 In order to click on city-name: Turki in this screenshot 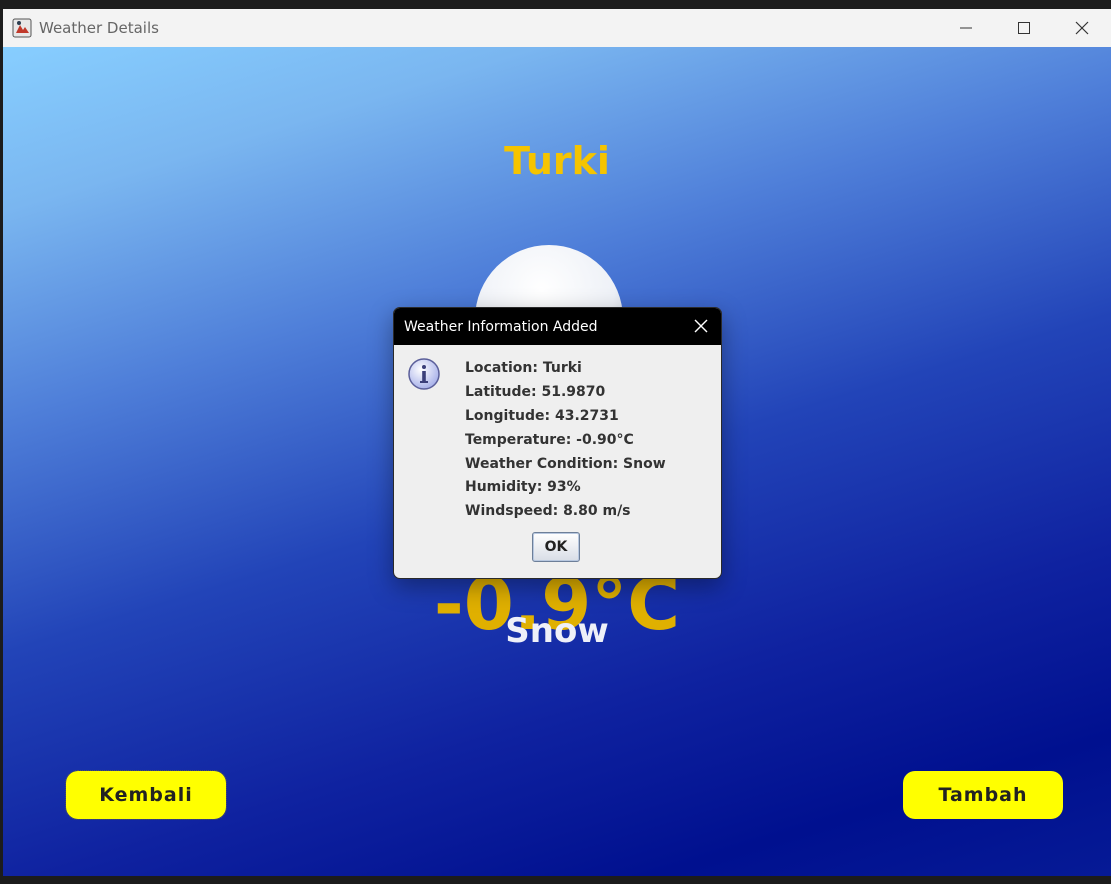, I will do `click(557, 161)`.